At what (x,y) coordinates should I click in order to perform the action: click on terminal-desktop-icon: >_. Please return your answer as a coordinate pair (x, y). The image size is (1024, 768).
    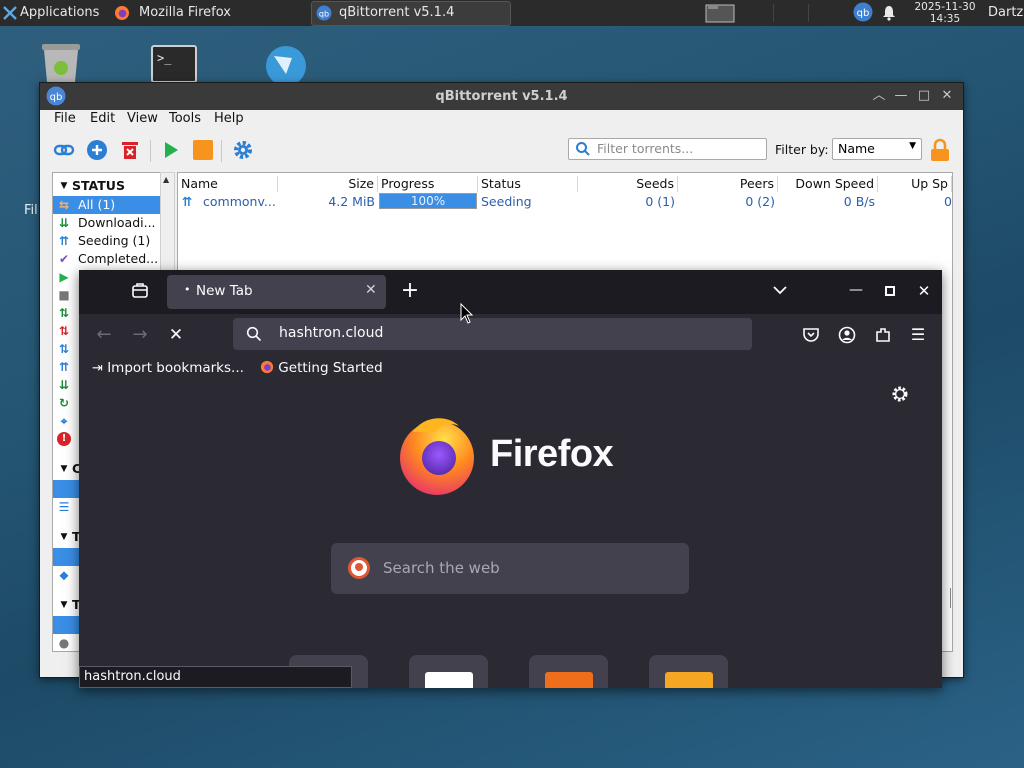
    Looking at the image, I should click on (174, 64).